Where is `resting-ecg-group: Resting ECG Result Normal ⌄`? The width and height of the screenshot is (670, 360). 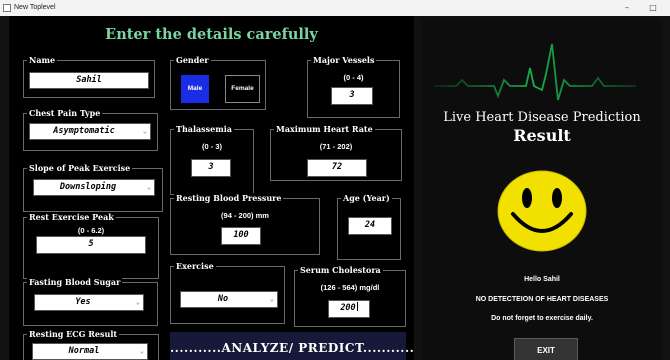 resting-ecg-group: Resting ECG Result Normal ⌄ is located at coordinates (91, 344).